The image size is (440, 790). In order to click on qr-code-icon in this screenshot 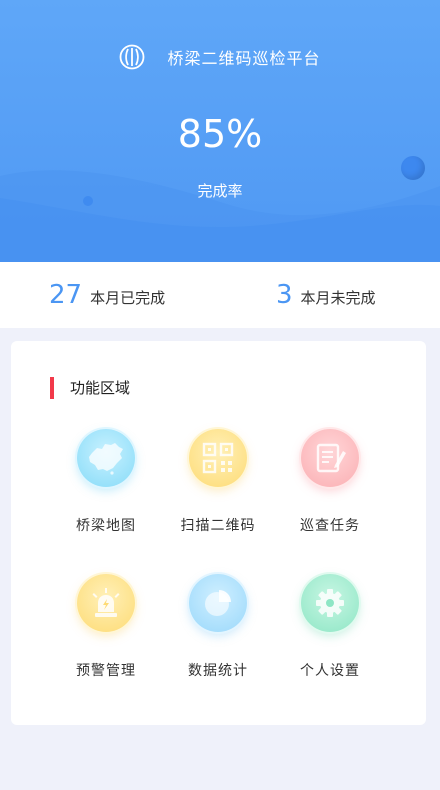, I will do `click(218, 458)`.